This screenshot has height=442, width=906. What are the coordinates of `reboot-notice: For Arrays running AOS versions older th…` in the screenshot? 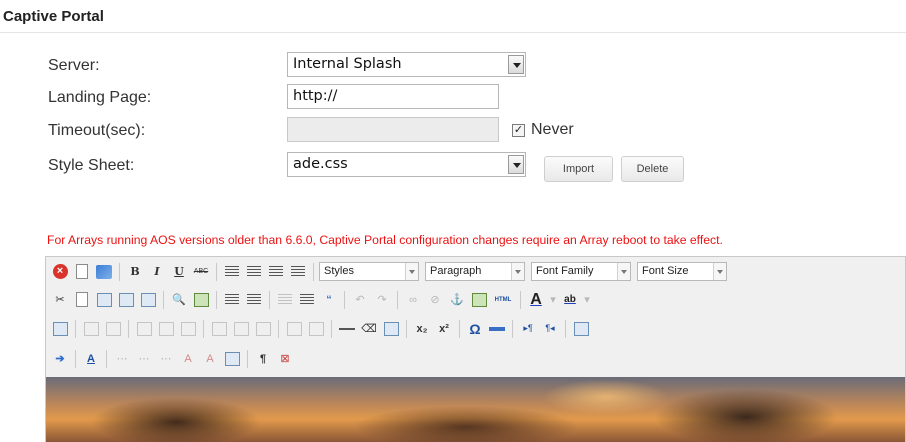 It's located at (385, 240).